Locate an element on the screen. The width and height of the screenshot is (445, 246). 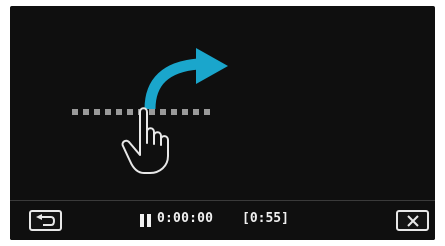
pointing-hand-icon is located at coordinates (145, 140).